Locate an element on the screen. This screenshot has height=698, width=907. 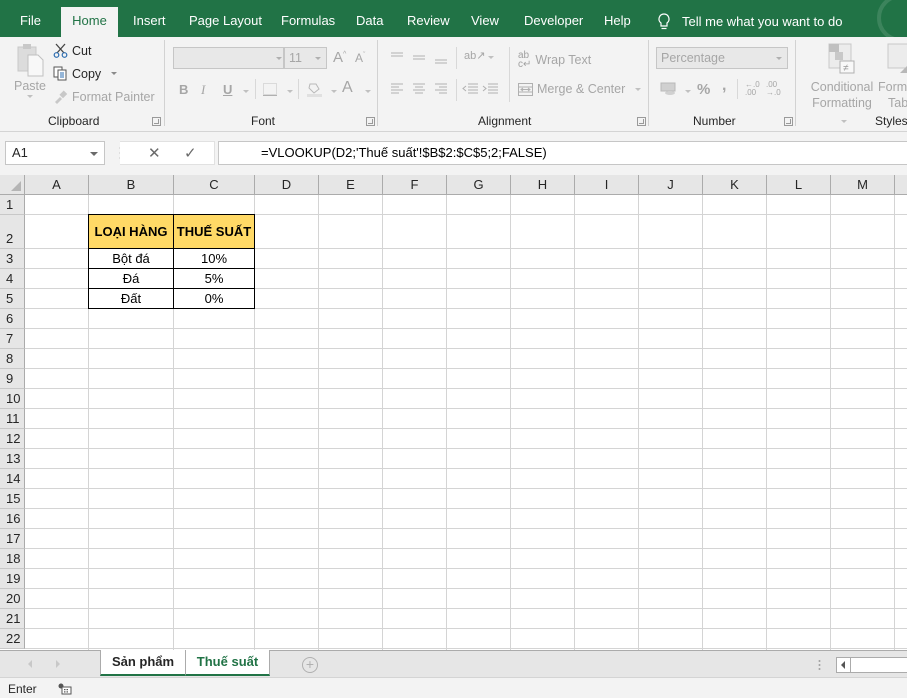
underline-button: U is located at coordinates (227, 89).